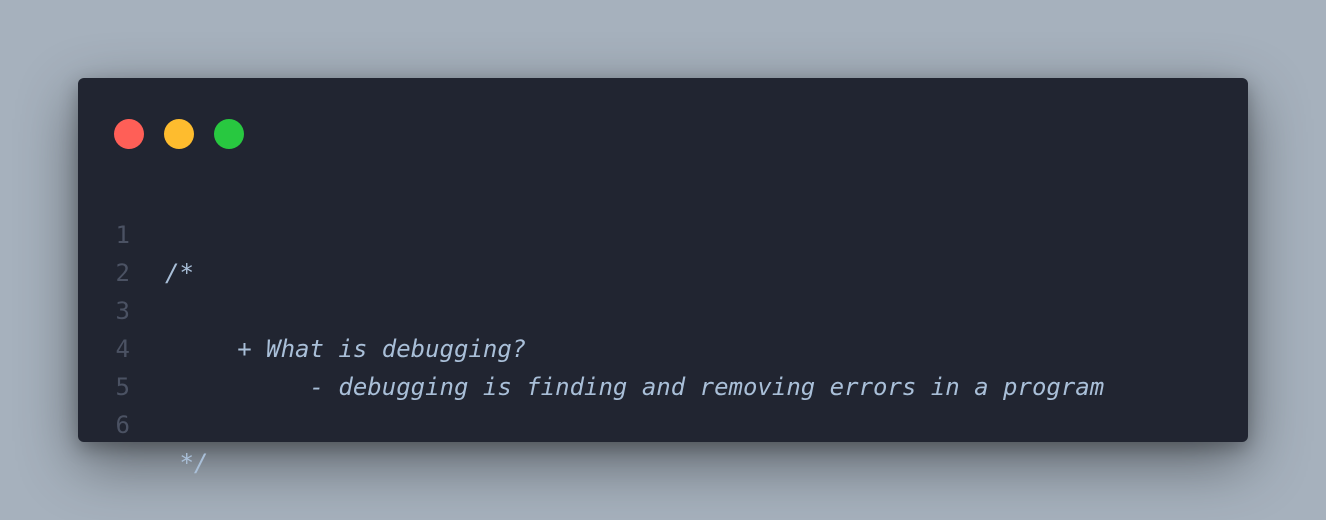 The height and width of the screenshot is (520, 1326). I want to click on line-text: */, so click(187, 463).